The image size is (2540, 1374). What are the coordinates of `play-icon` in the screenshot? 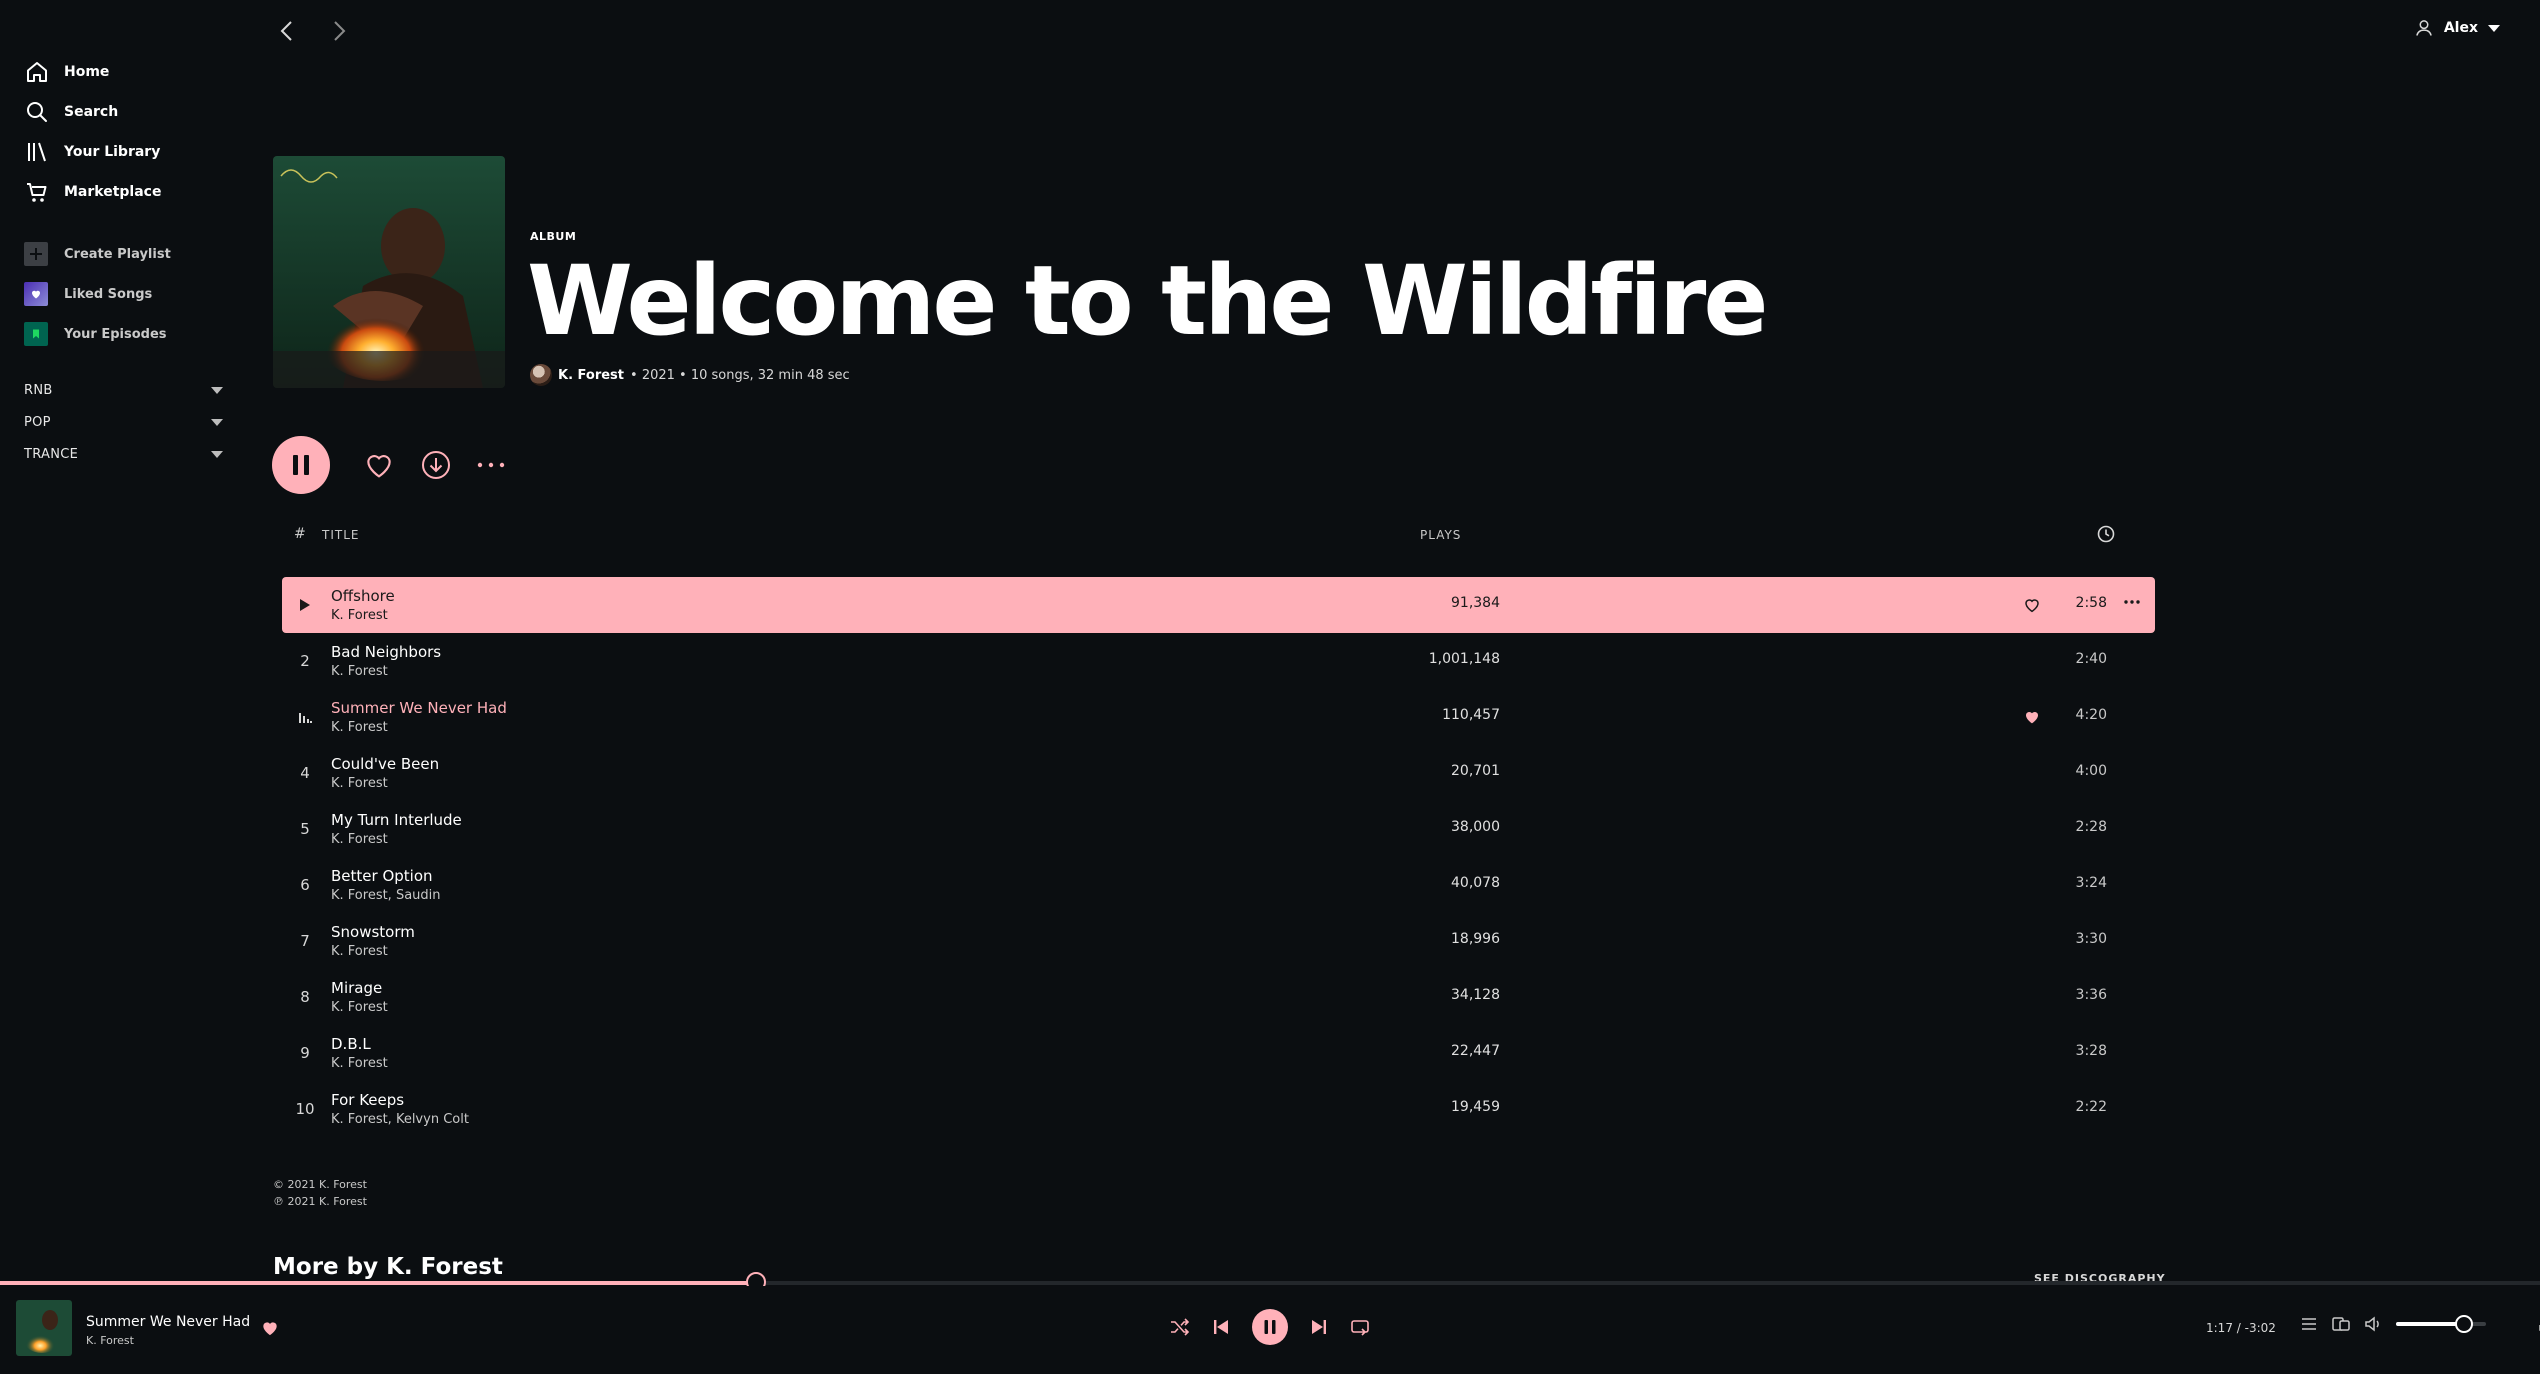 It's located at (305, 605).